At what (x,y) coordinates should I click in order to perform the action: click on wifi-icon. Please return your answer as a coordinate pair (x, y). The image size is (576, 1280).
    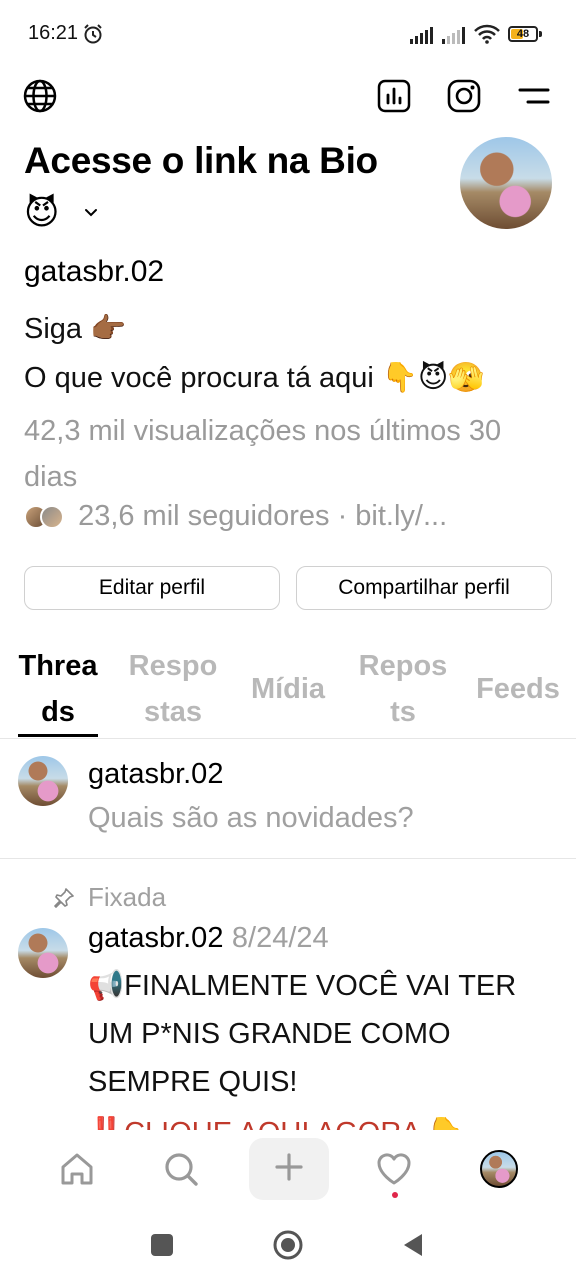
    Looking at the image, I should click on (487, 36).